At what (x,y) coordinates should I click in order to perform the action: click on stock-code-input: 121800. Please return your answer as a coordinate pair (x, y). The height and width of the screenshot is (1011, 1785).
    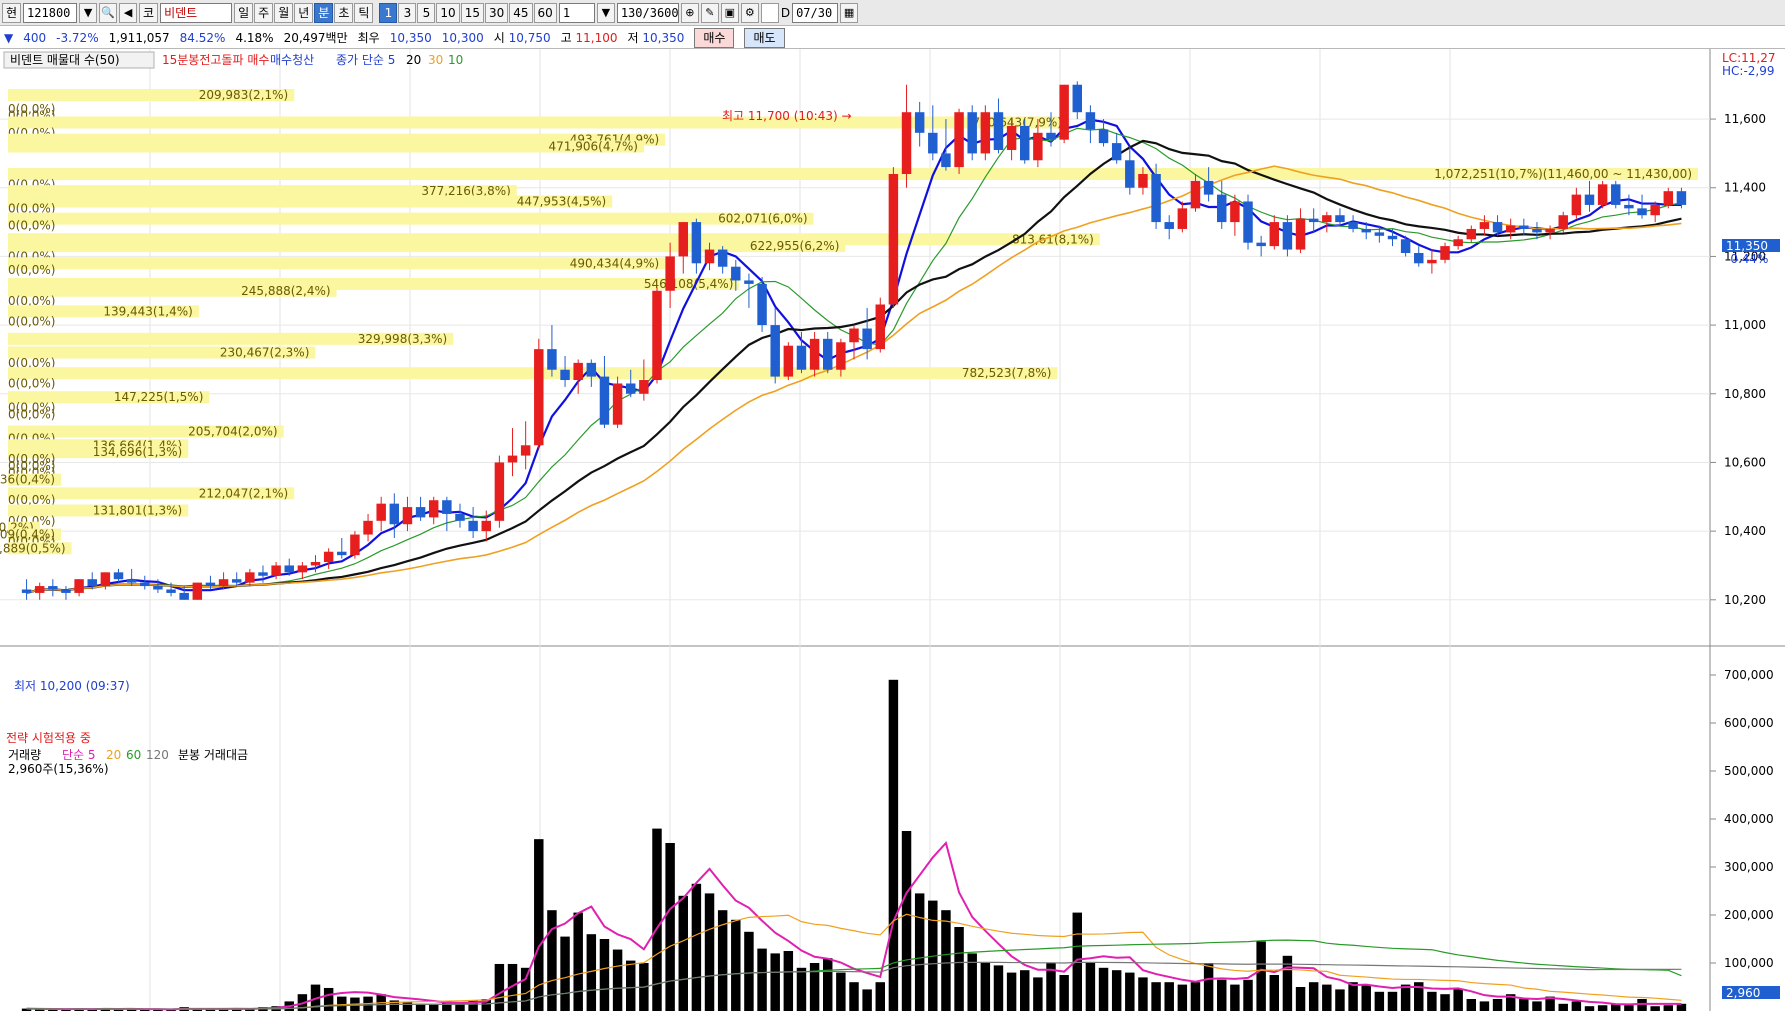
    Looking at the image, I should click on (50, 12).